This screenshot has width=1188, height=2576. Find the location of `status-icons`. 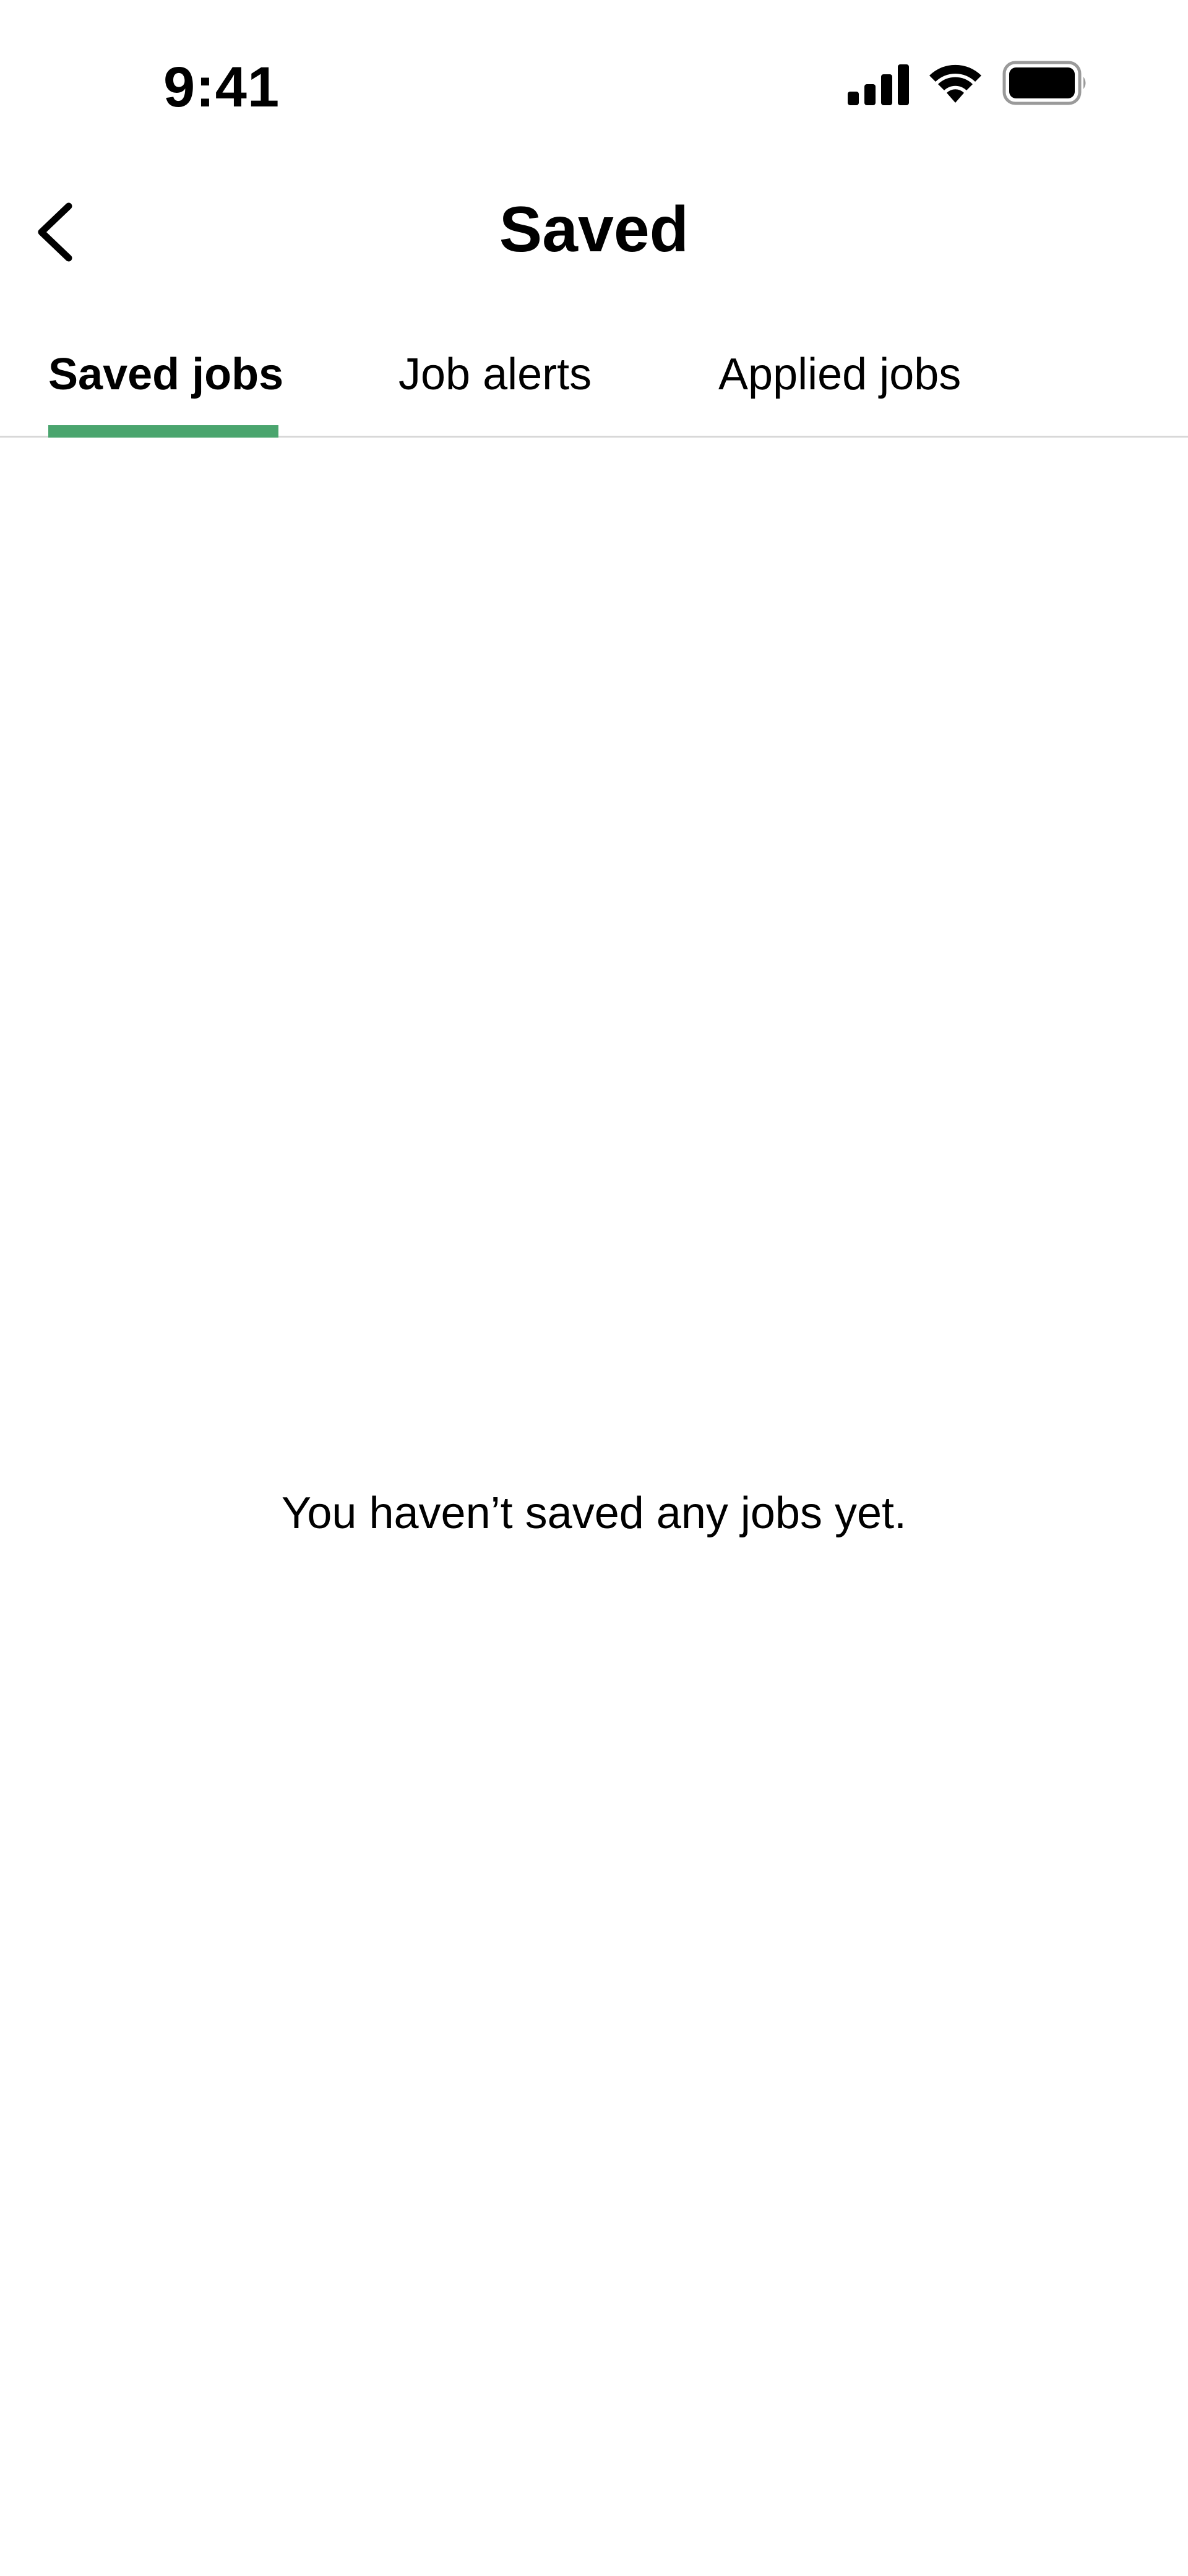

status-icons is located at coordinates (968, 87).